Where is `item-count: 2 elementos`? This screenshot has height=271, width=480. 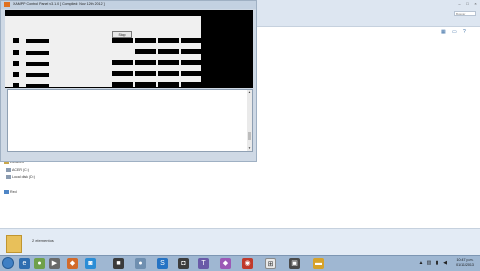 item-count: 2 elementos is located at coordinates (43, 240).